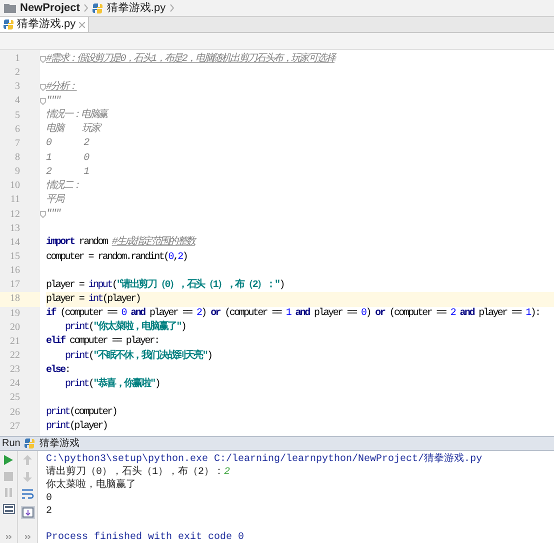 This screenshot has height=543, width=554. Describe the element at coordinates (55, 200) in the screenshot. I see `code-line: 平局` at that location.